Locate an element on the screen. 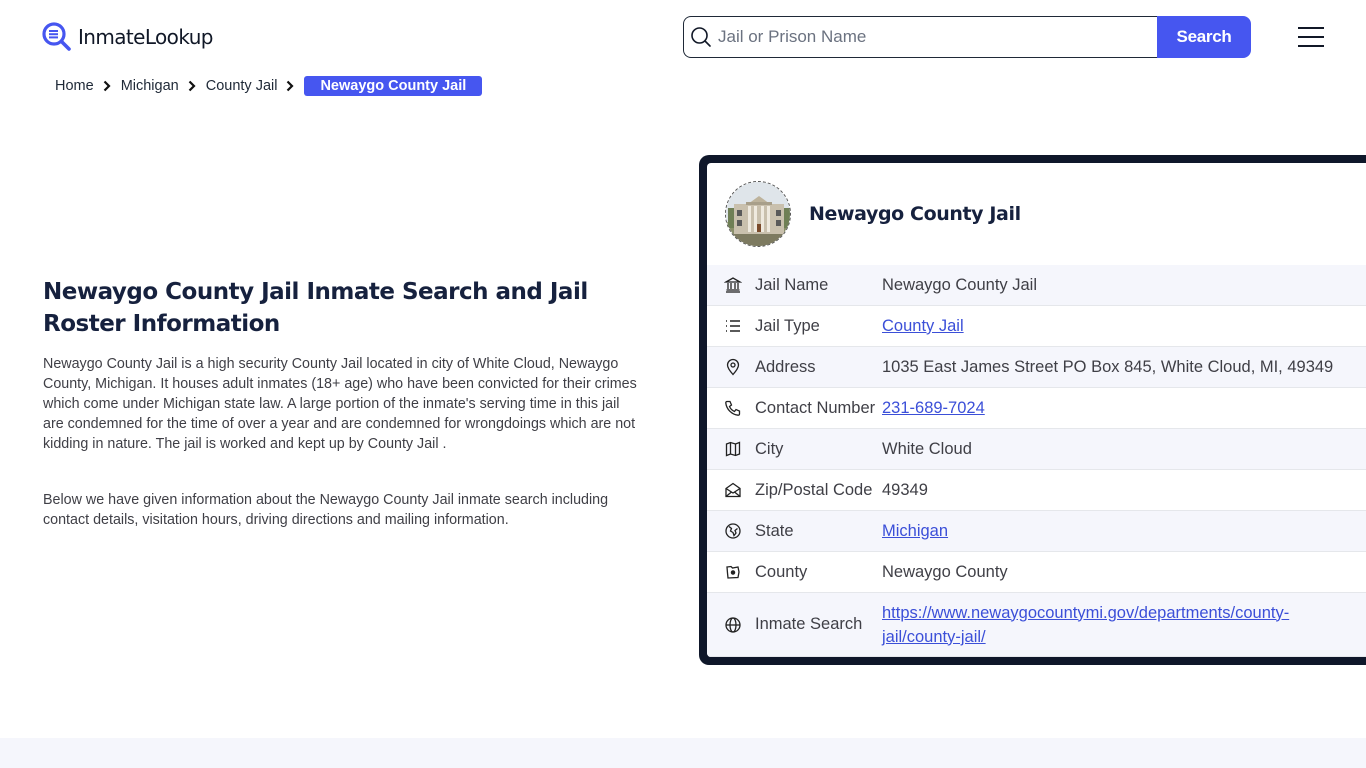  detail-row-contact-number: Contact Number 231-689-7024 is located at coordinates (1036, 408).